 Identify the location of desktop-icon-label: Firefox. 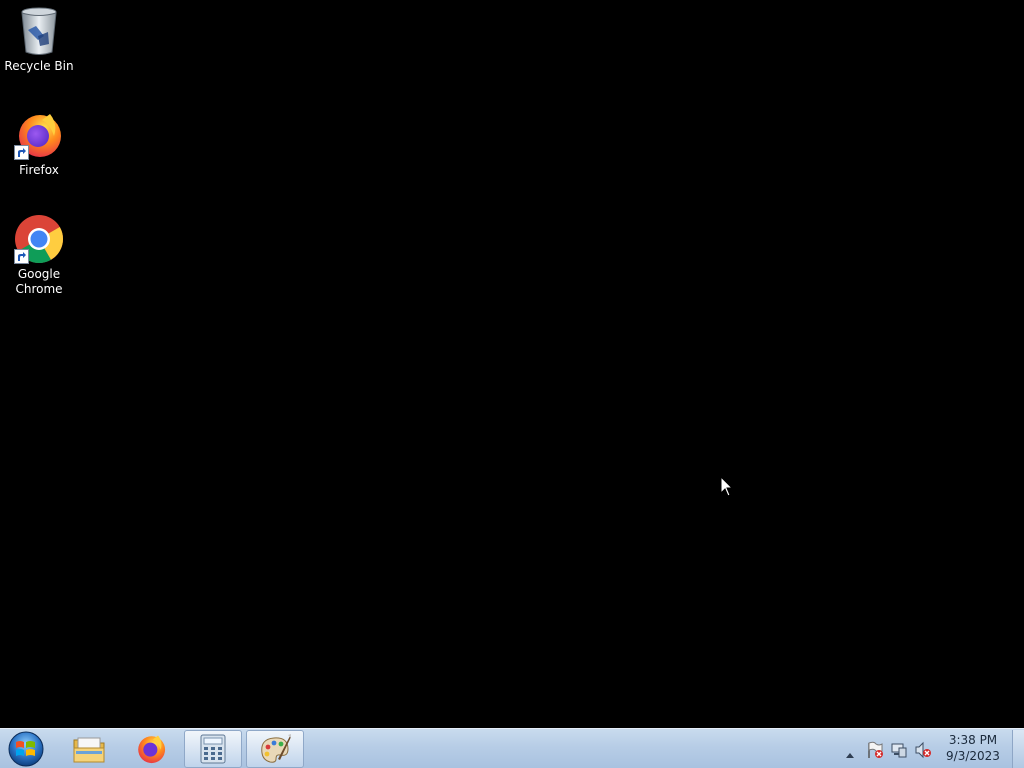
(39, 170).